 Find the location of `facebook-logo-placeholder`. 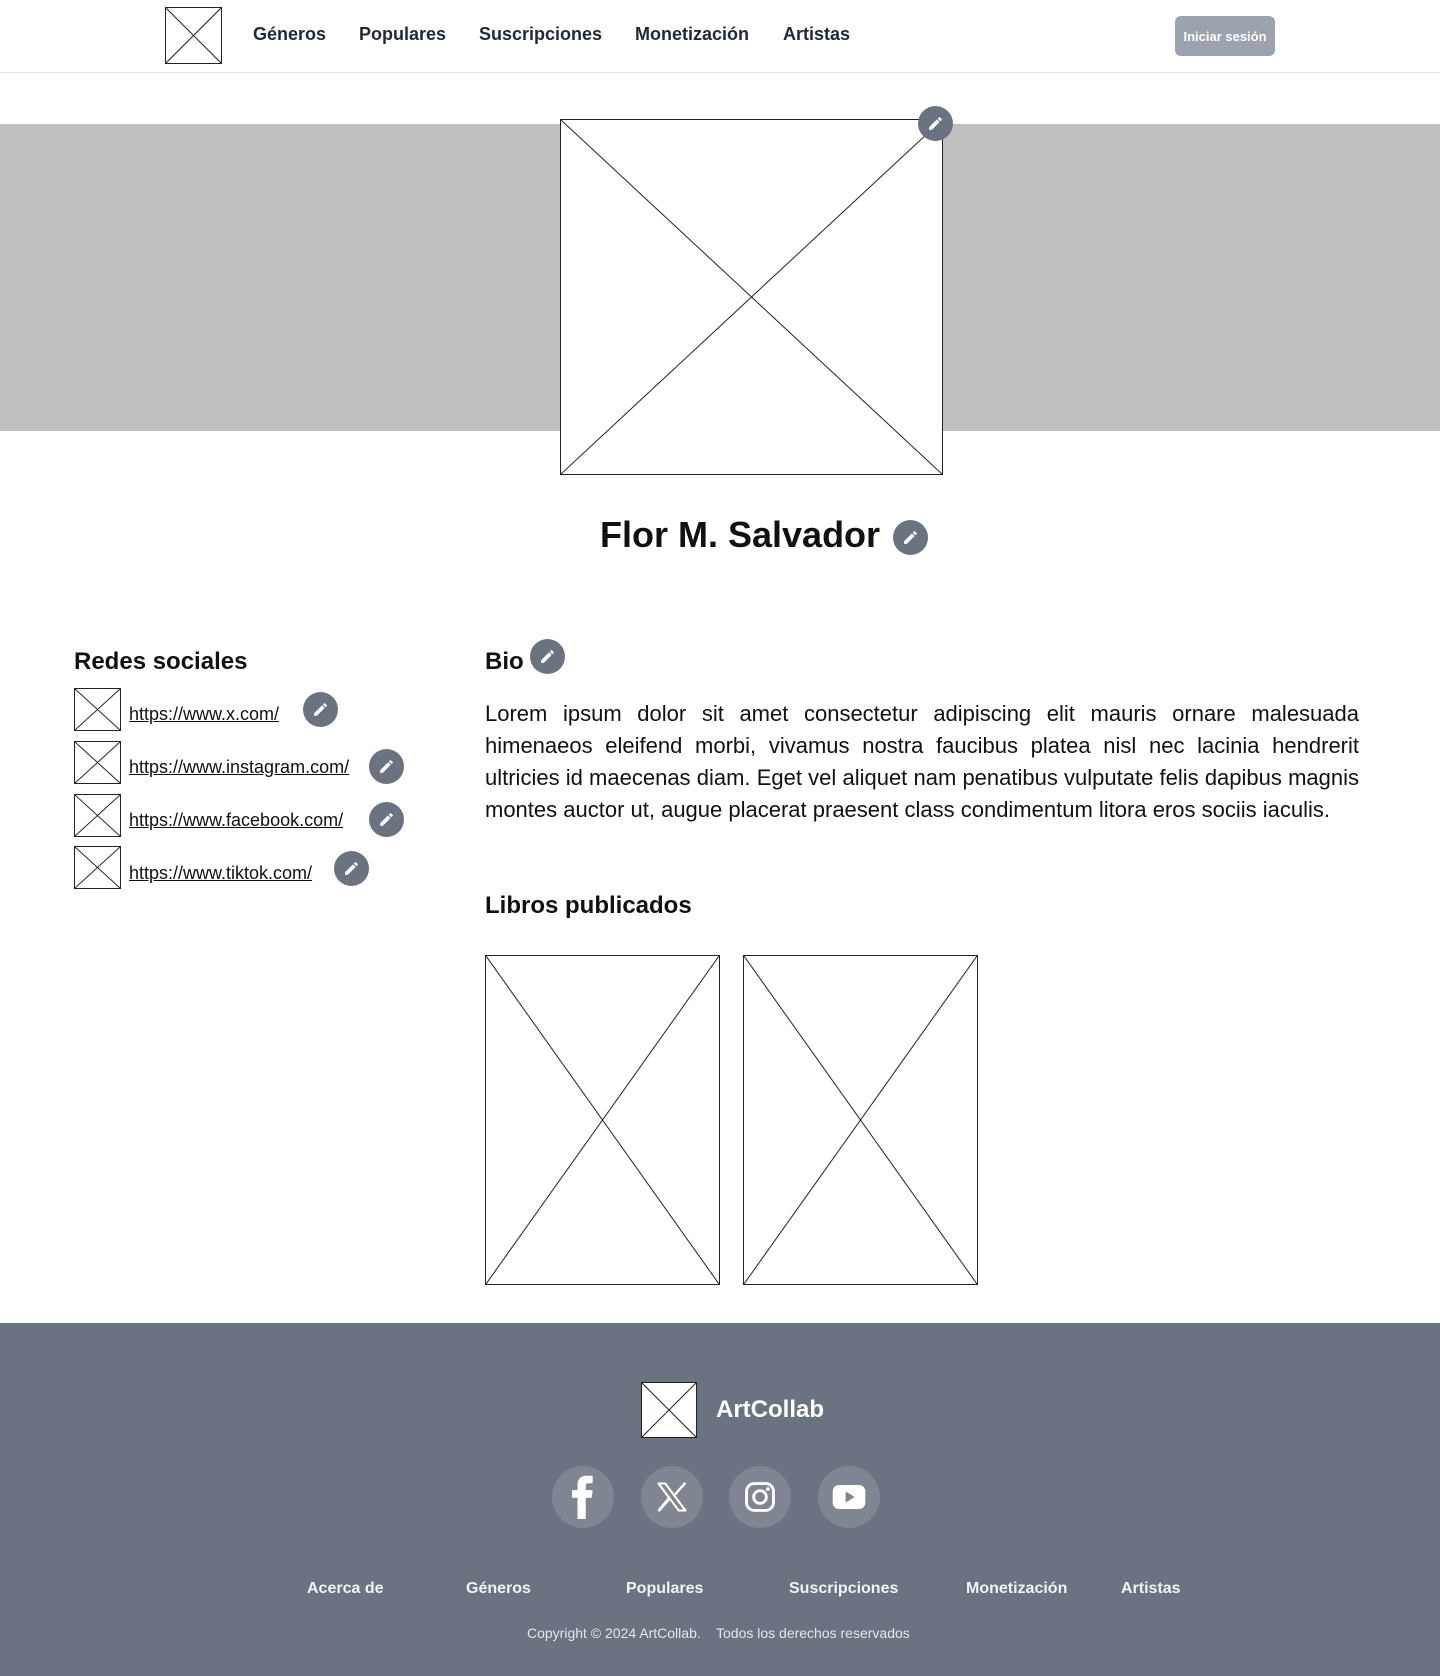

facebook-logo-placeholder is located at coordinates (97, 815).